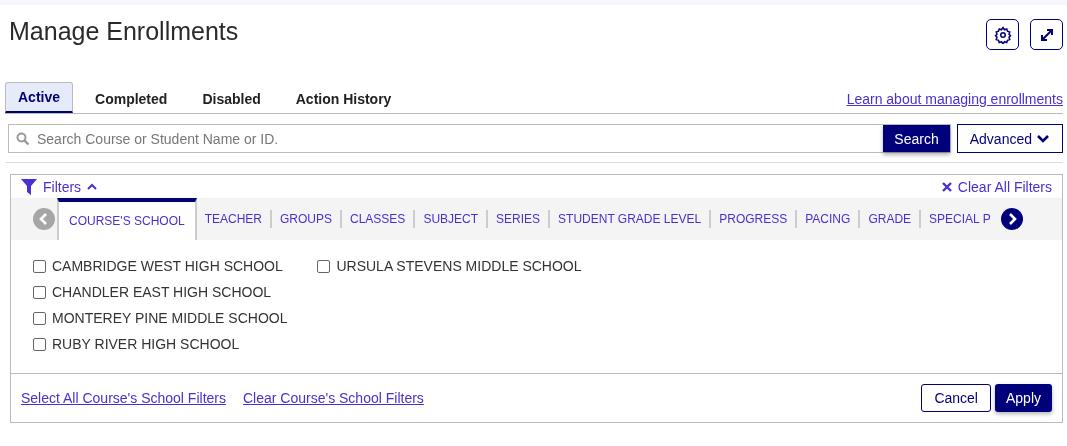 The image size is (1067, 446). What do you see at coordinates (517, 219) in the screenshot?
I see `filter-tab: SERIES` at bounding box center [517, 219].